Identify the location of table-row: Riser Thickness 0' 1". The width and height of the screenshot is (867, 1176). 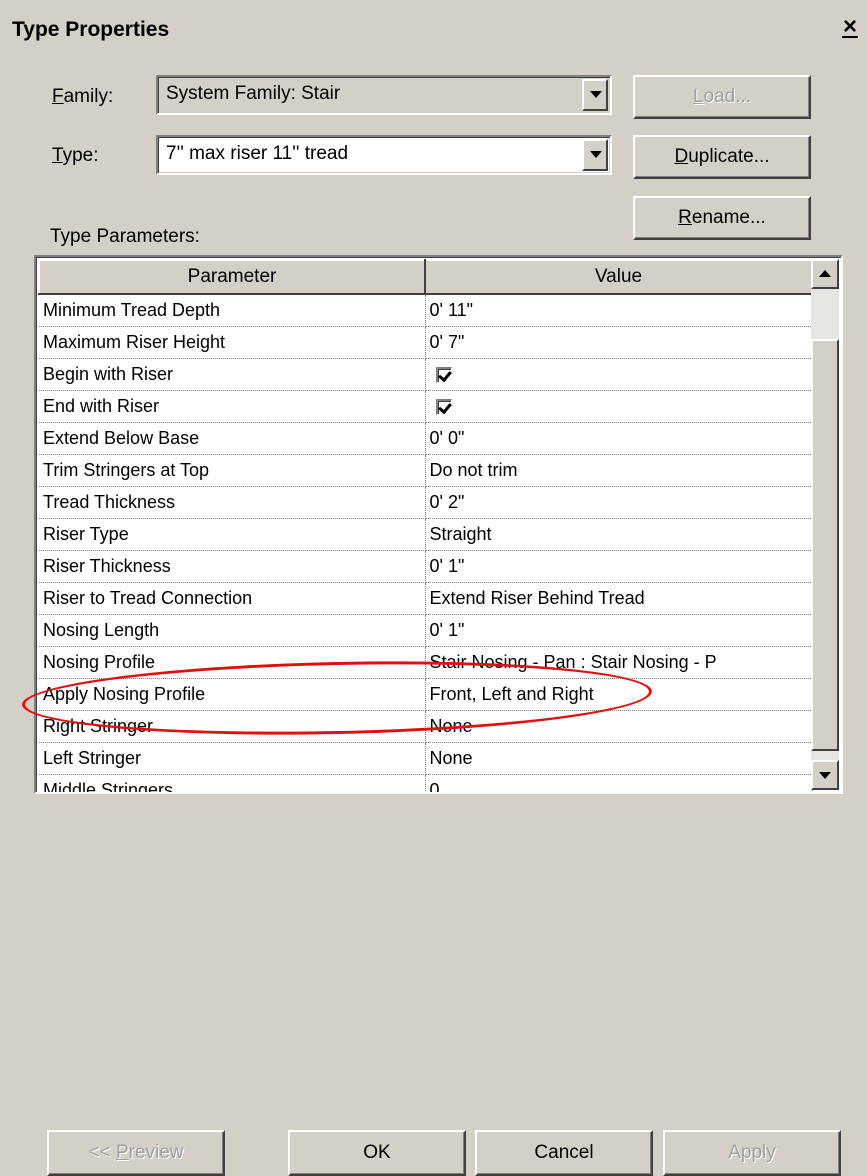
(426, 566).